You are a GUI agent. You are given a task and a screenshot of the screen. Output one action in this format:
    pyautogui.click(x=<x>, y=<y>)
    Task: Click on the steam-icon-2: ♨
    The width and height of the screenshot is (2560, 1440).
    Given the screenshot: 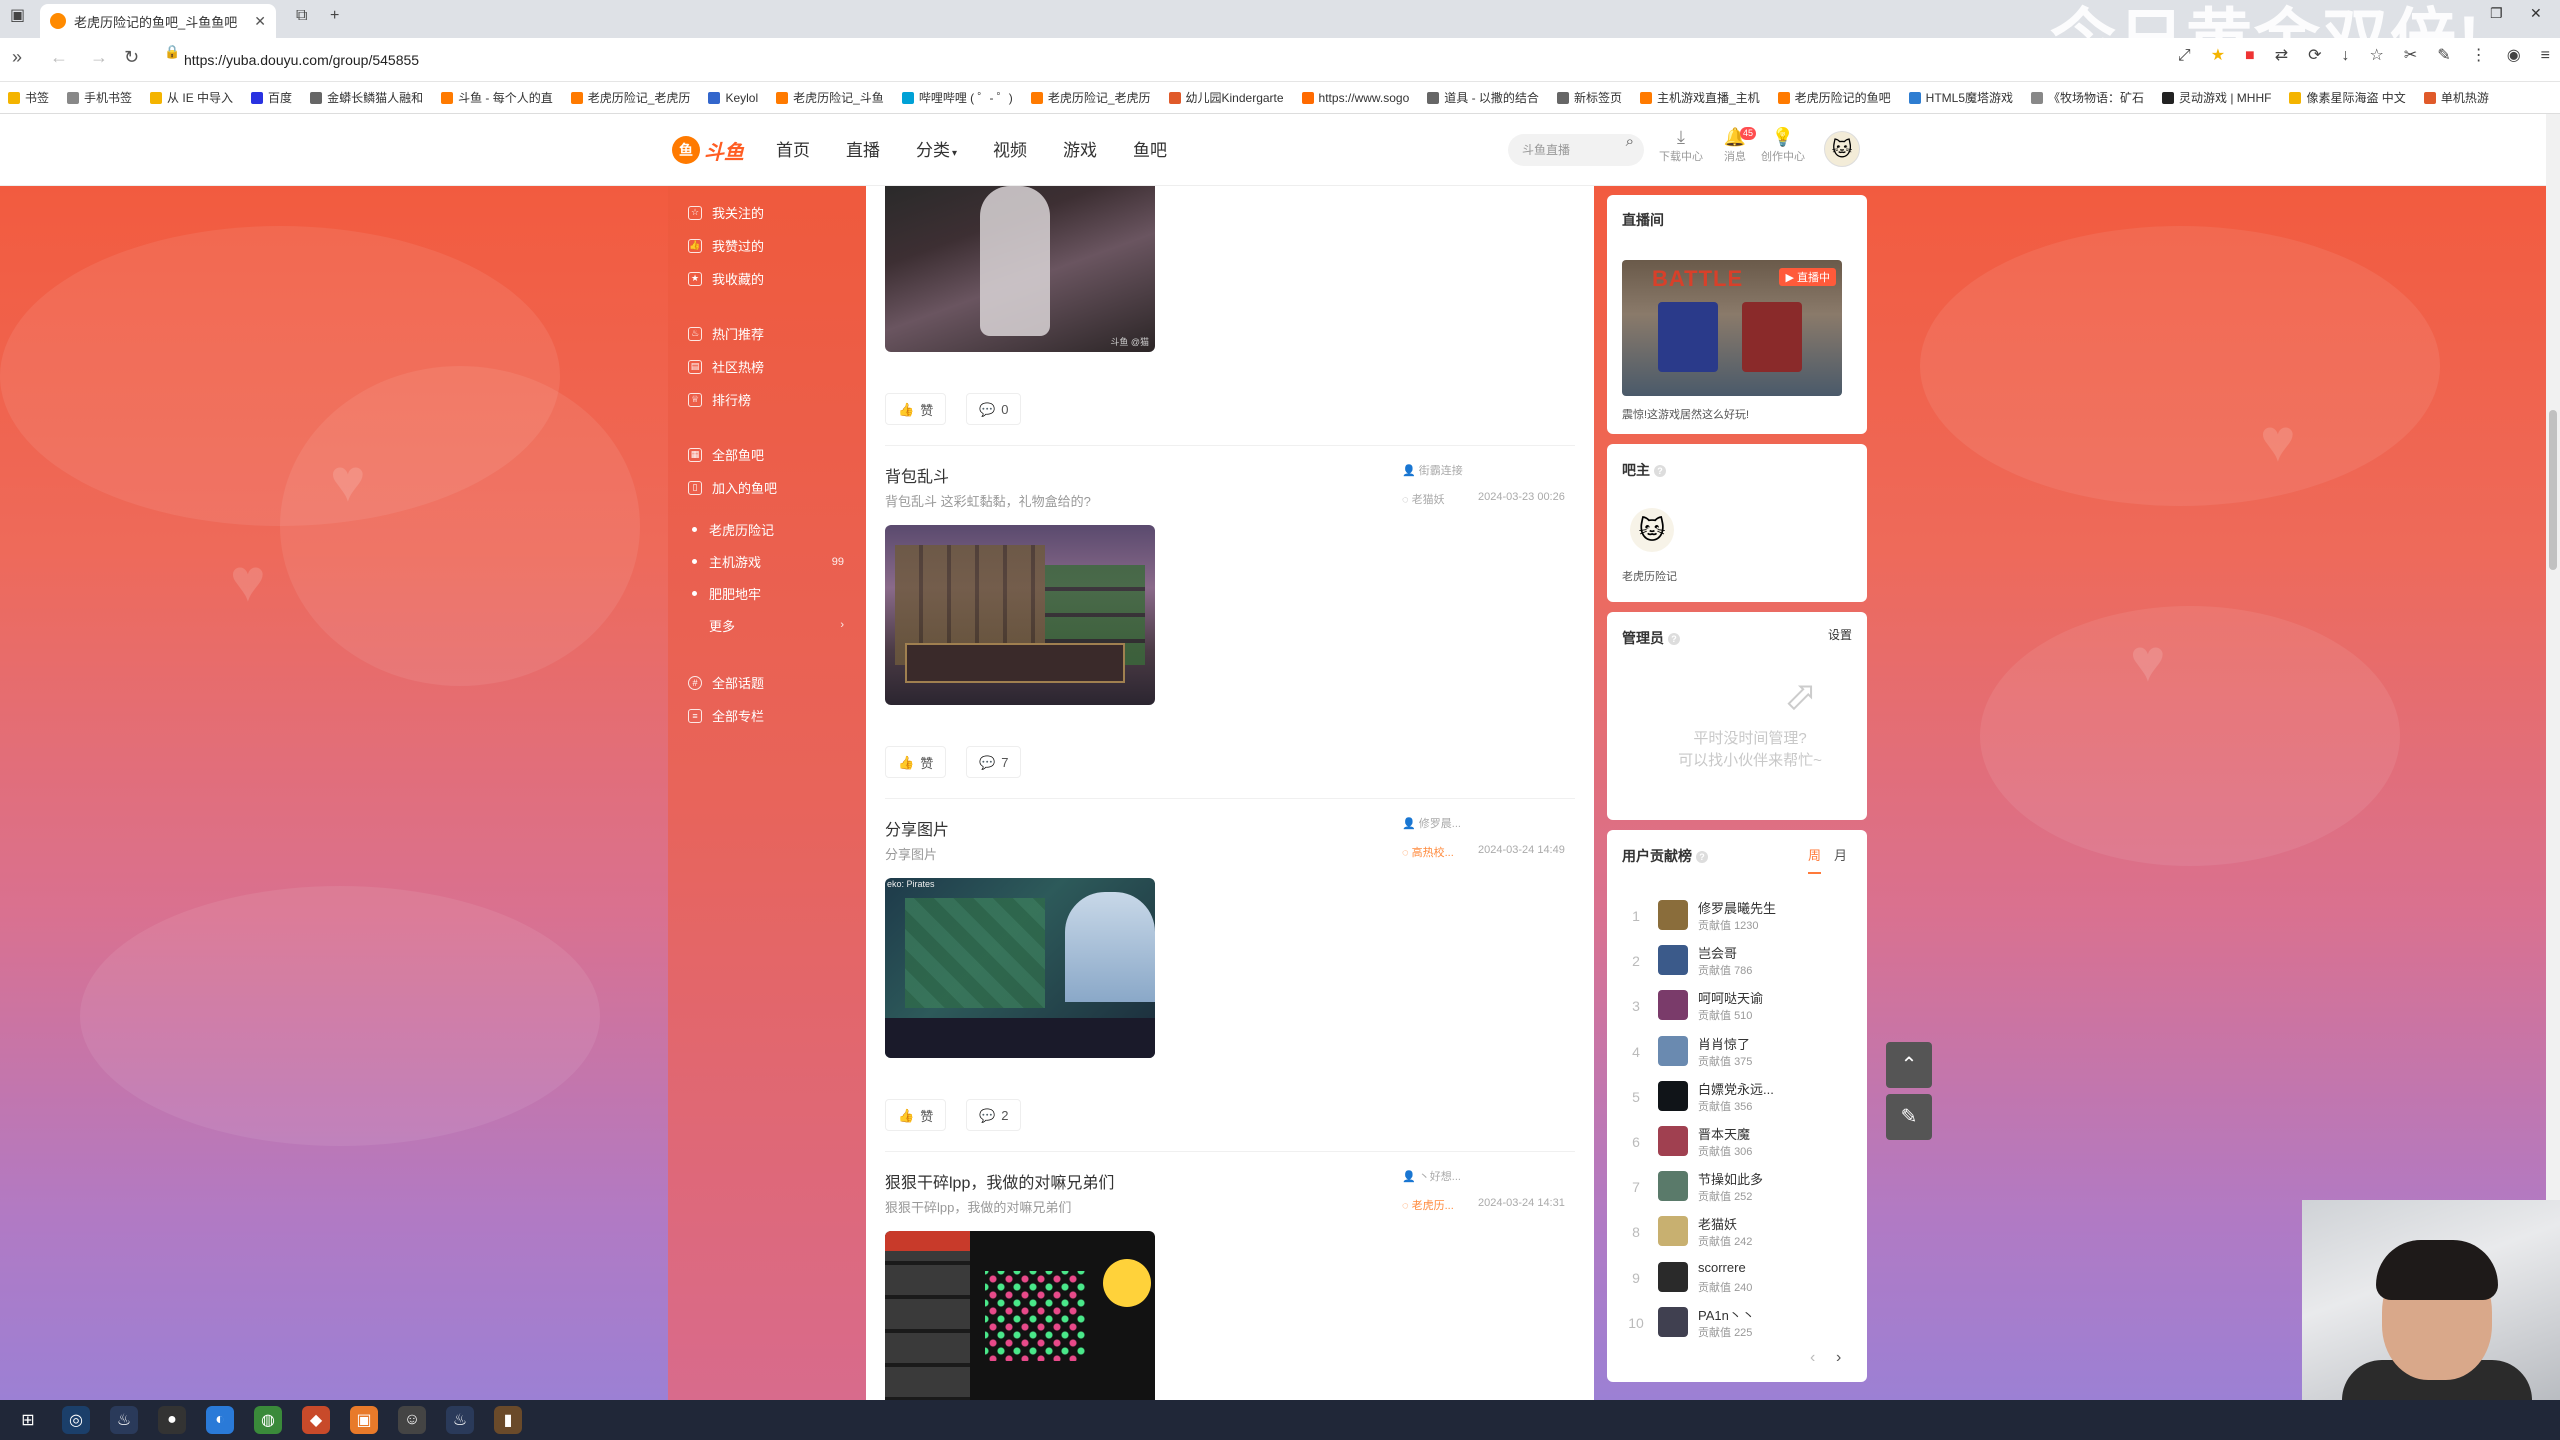 What is the action you would take?
    pyautogui.click(x=460, y=1420)
    